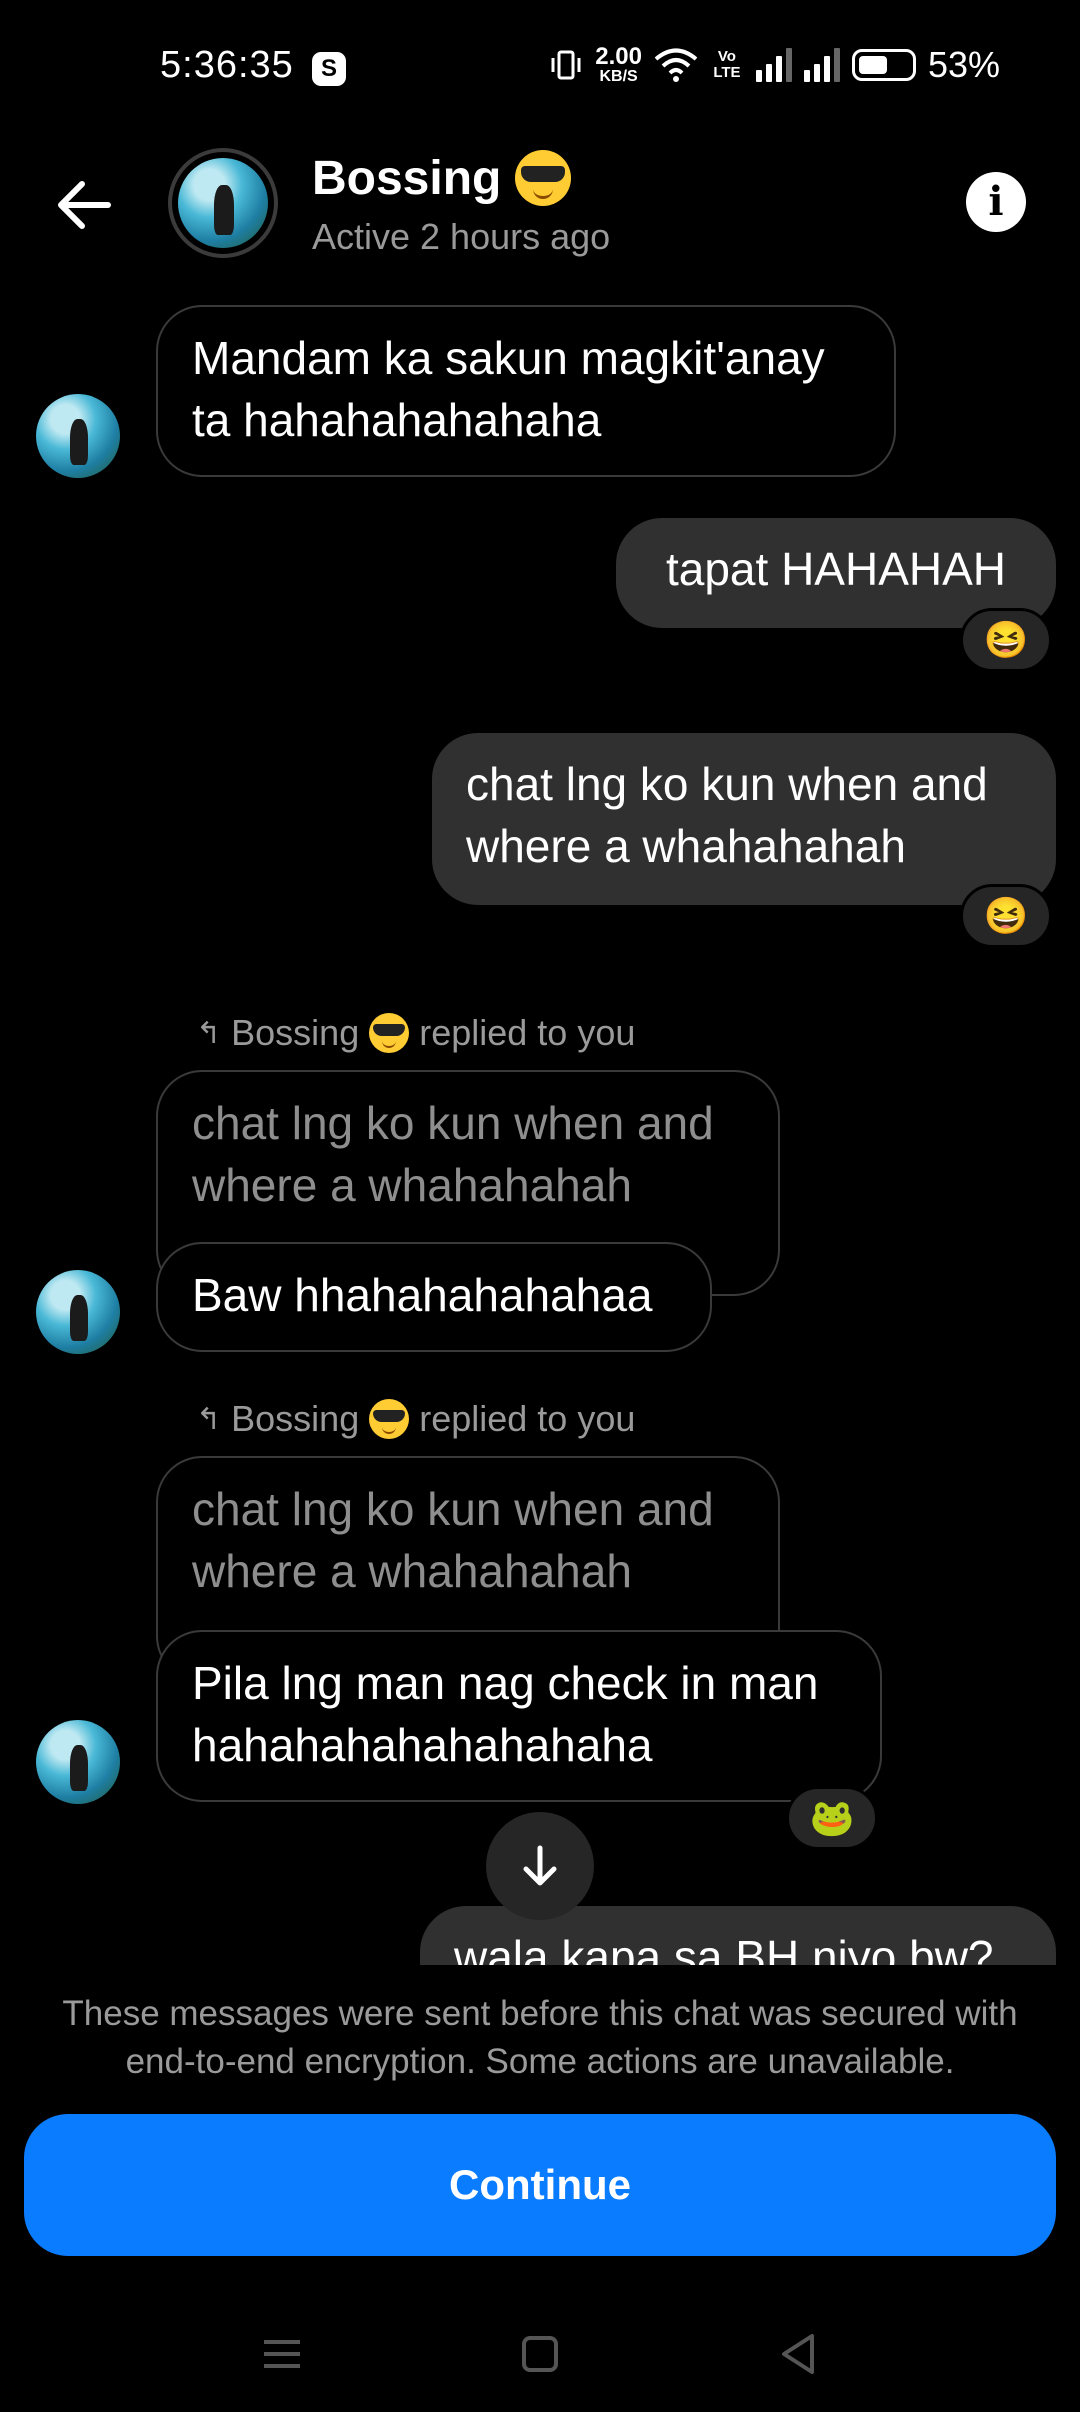 The width and height of the screenshot is (1080, 2412). What do you see at coordinates (618, 64) in the screenshot?
I see `network-speed: 2.00 KB/S` at bounding box center [618, 64].